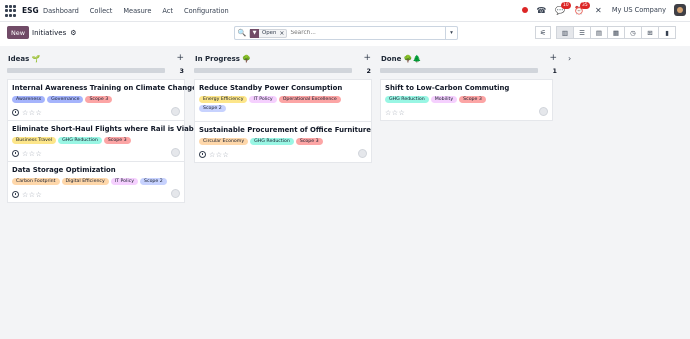 The height and width of the screenshot is (339, 690). Describe the element at coordinates (444, 99) in the screenshot. I see `tag-badge: Mobility` at that location.